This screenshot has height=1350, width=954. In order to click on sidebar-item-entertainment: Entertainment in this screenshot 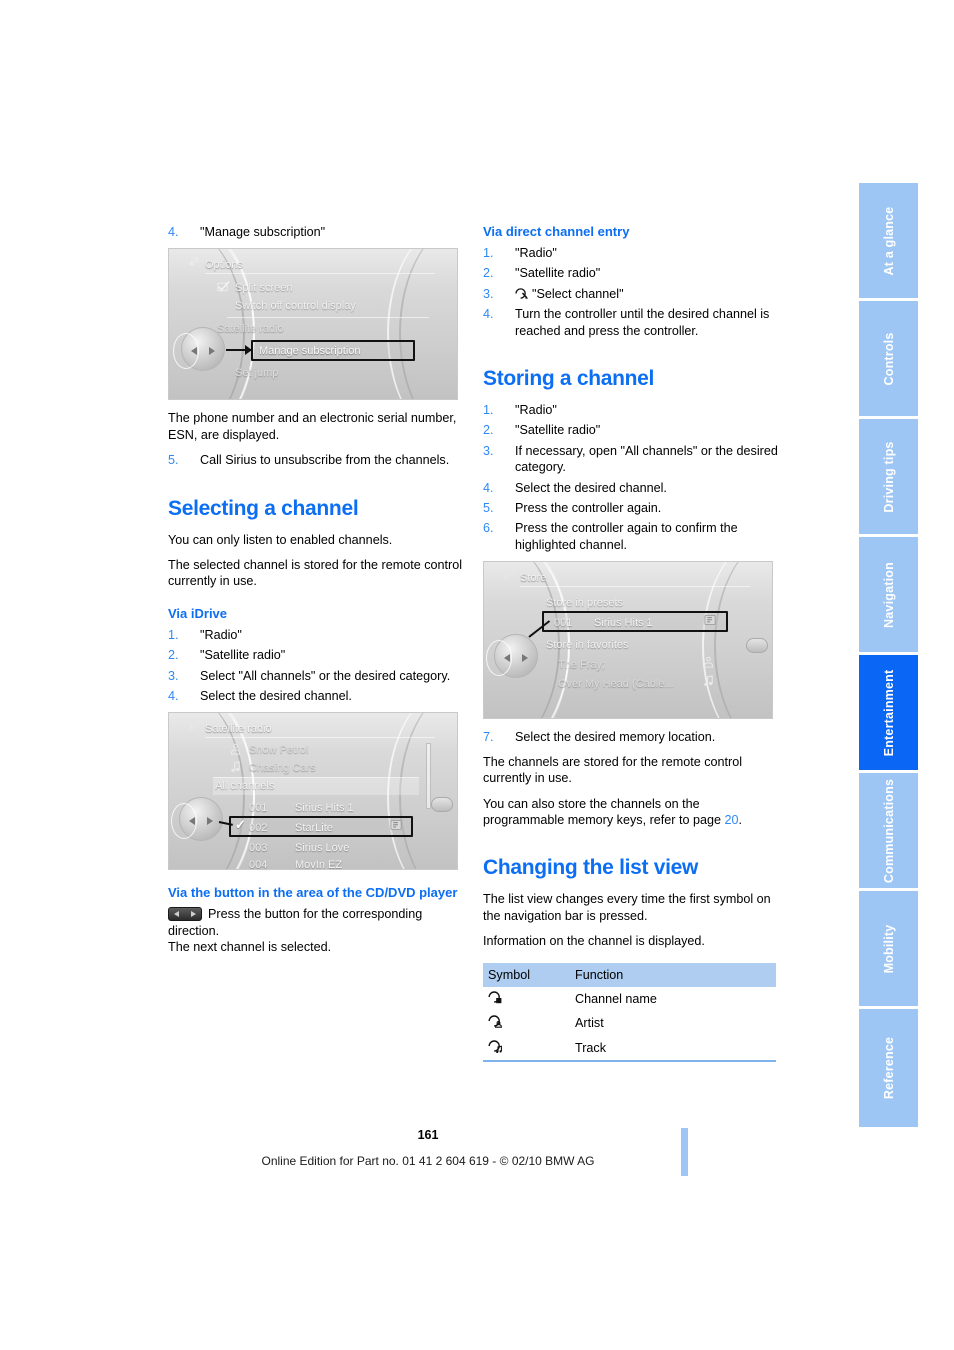, I will do `click(888, 714)`.